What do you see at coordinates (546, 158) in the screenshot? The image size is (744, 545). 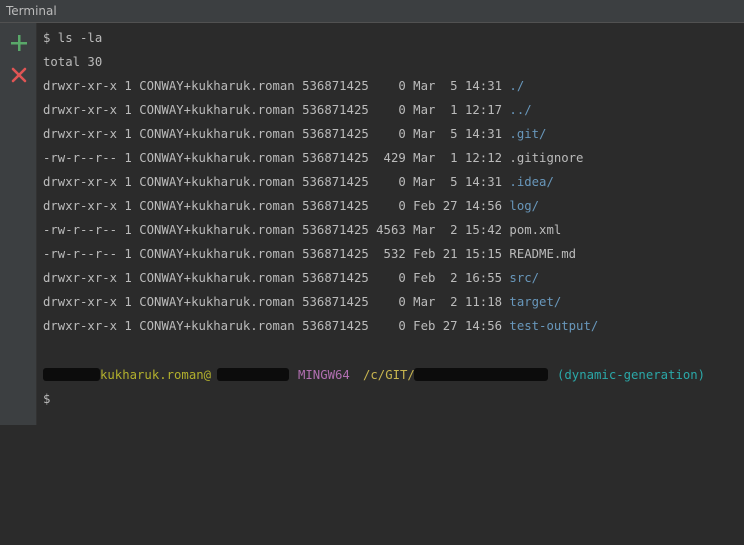 I see `entry-name: .gitignore` at bounding box center [546, 158].